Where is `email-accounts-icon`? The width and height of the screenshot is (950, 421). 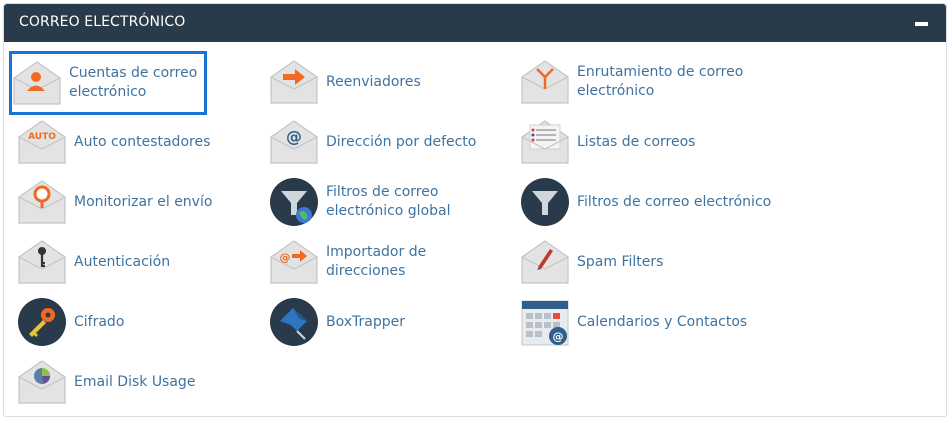
email-accounts-icon is located at coordinates (37, 83).